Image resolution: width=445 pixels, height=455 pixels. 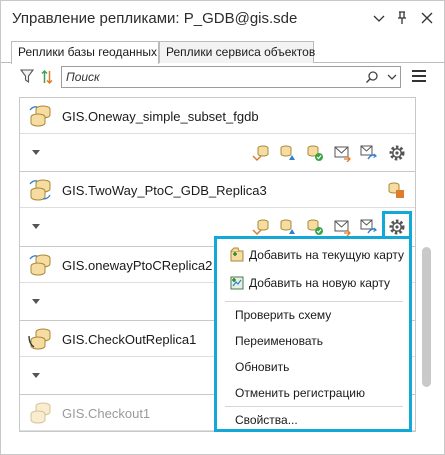 What do you see at coordinates (85, 52) in the screenshot?
I see `tab-geodatabase-replicas: Реплики базы геоданных` at bounding box center [85, 52].